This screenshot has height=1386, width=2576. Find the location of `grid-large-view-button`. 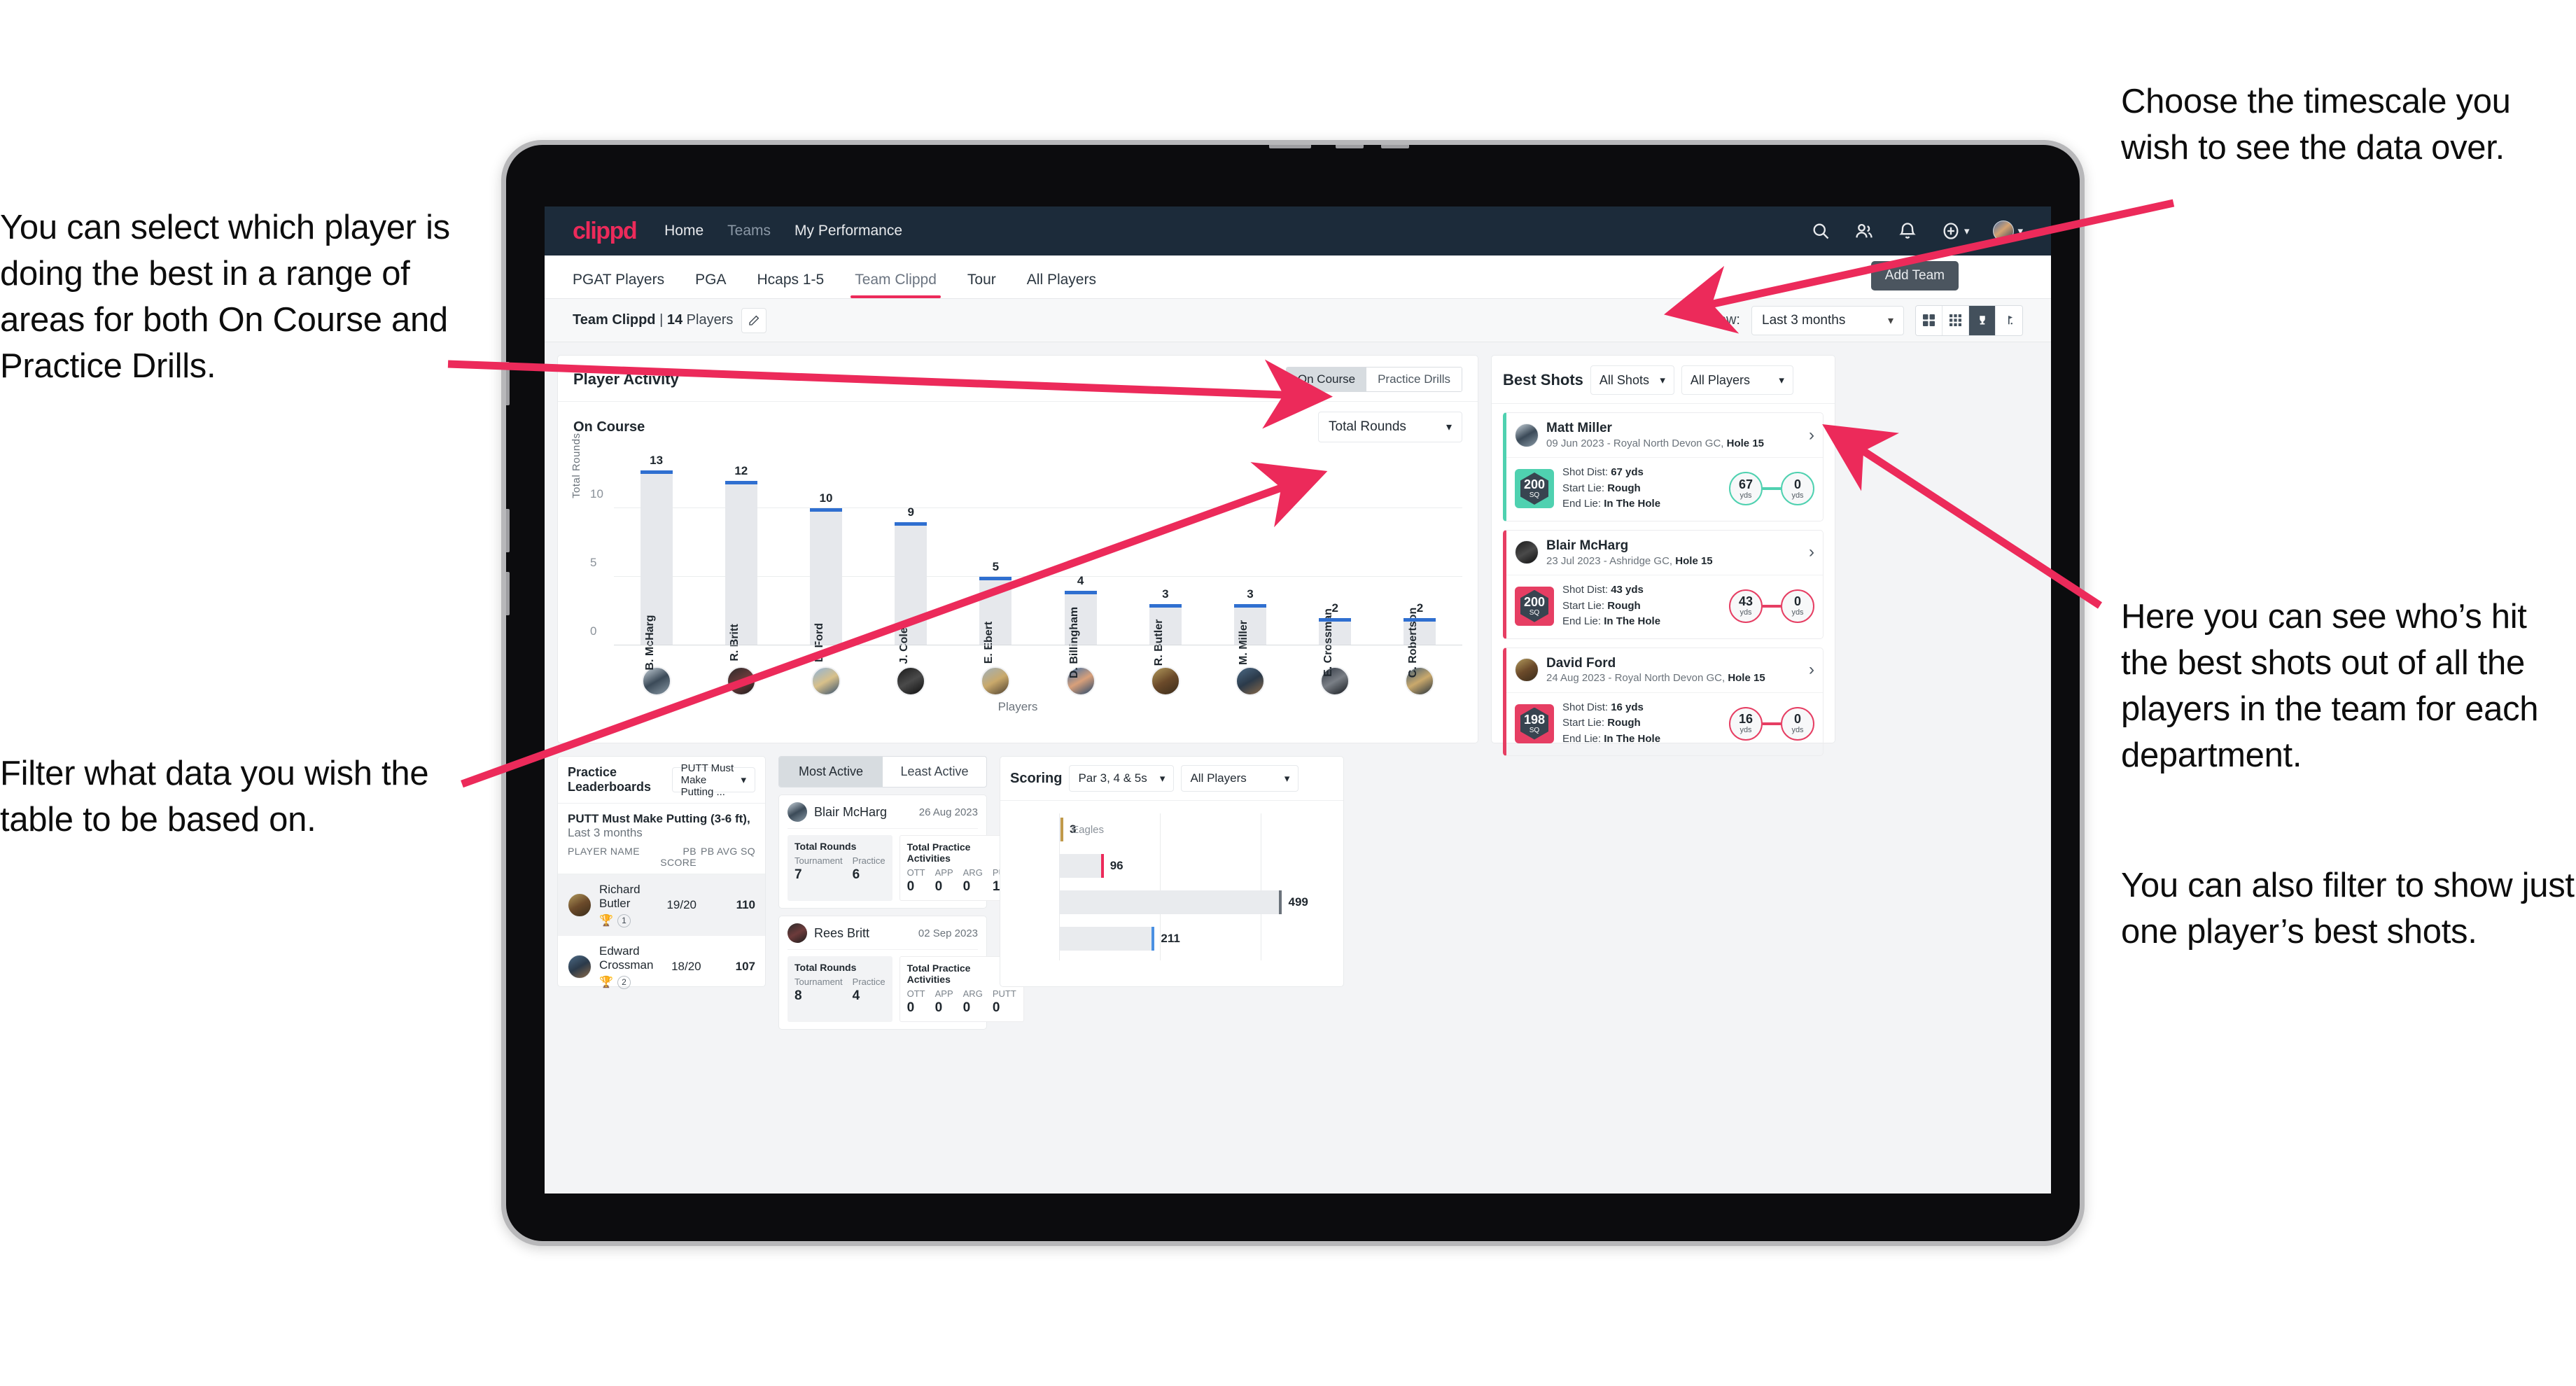

grid-large-view-button is located at coordinates (1929, 320).